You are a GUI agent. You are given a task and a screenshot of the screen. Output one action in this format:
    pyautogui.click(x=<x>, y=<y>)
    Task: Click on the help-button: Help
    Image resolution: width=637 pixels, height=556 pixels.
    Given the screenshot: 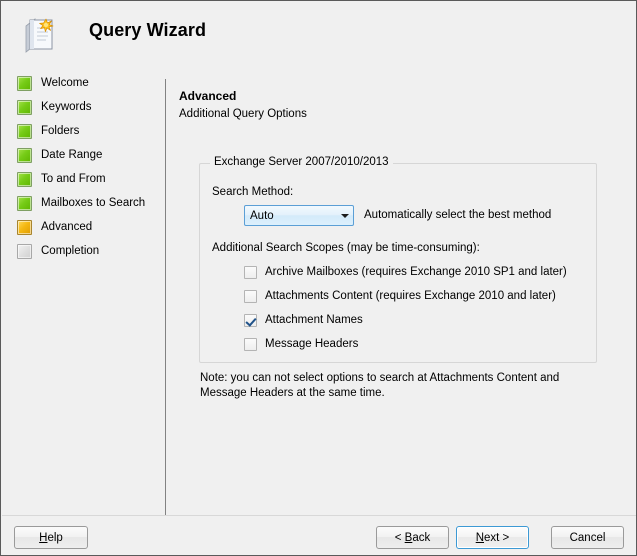 What is the action you would take?
    pyautogui.click(x=51, y=537)
    